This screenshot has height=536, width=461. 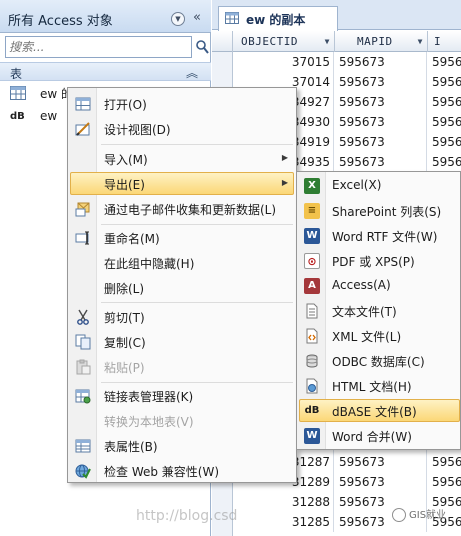 I want to click on menu-item-label: 表属性(B), so click(x=131, y=447).